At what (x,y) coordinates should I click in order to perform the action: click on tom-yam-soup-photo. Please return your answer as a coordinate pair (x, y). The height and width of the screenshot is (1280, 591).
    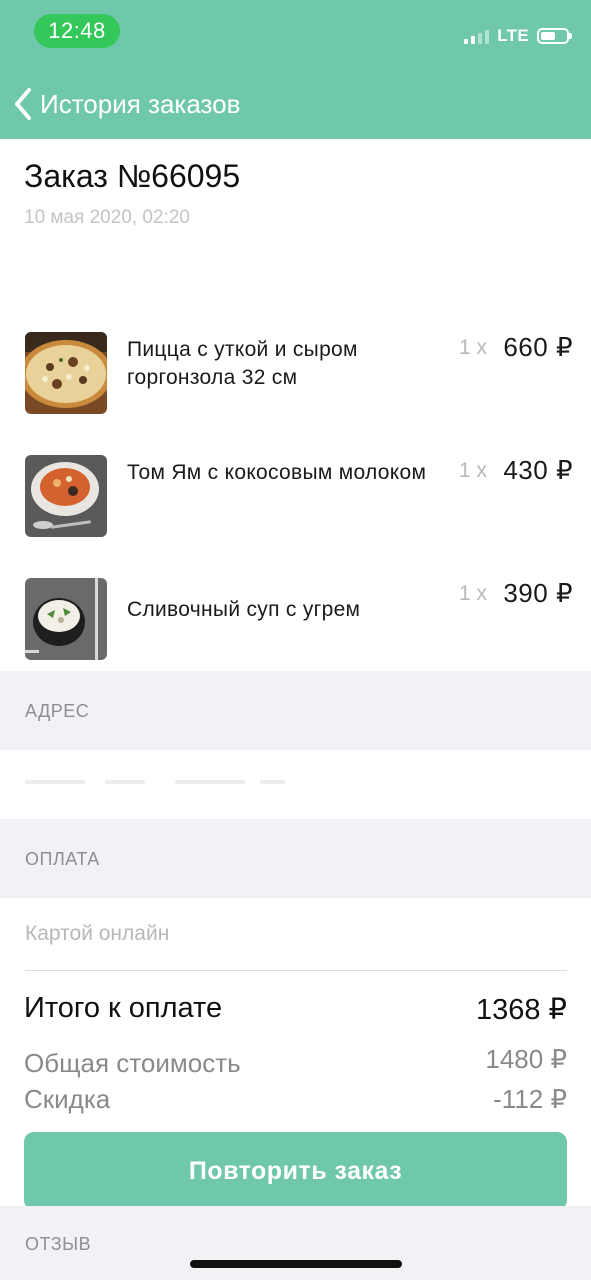
    Looking at the image, I should click on (66, 496).